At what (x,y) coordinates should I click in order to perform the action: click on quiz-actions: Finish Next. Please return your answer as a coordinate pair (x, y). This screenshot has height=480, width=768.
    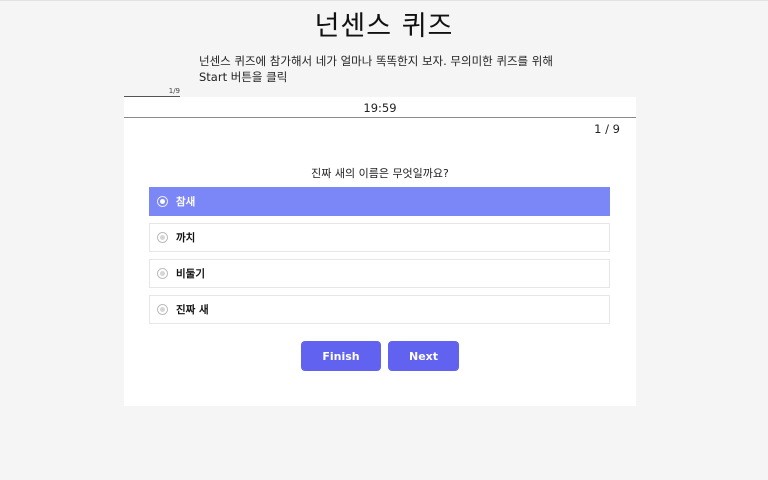
    Looking at the image, I should click on (380, 356).